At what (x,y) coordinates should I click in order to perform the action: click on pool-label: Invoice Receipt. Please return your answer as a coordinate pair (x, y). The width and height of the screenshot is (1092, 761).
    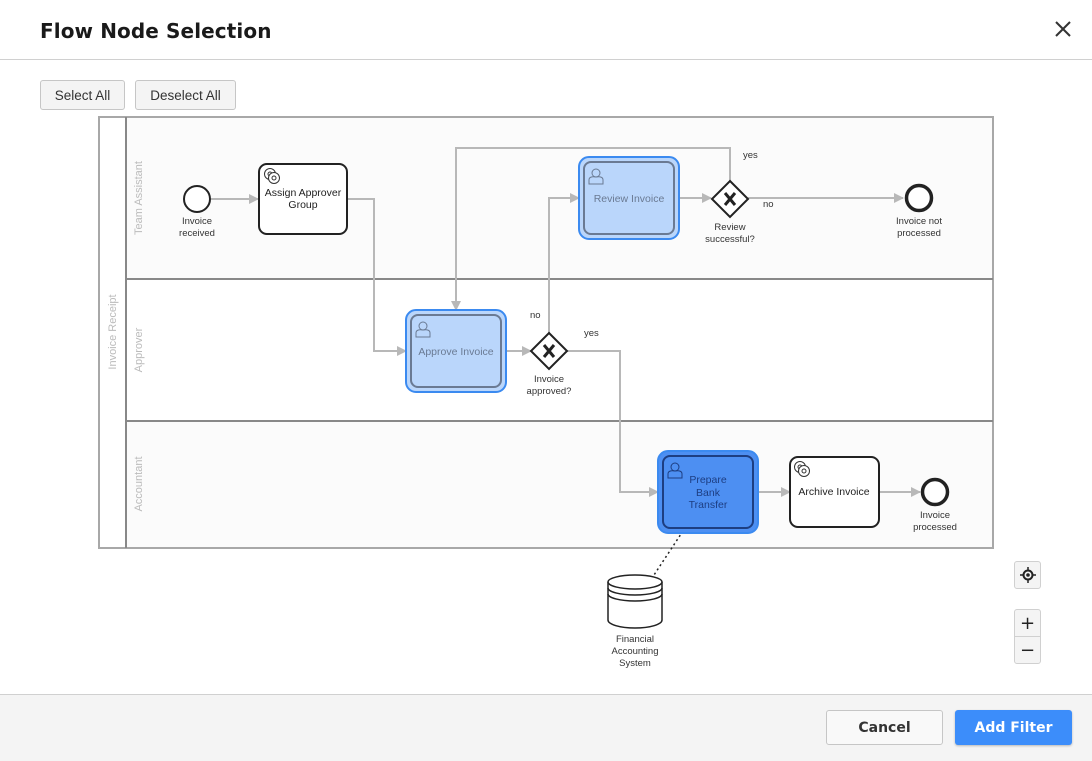
    Looking at the image, I should click on (113, 331).